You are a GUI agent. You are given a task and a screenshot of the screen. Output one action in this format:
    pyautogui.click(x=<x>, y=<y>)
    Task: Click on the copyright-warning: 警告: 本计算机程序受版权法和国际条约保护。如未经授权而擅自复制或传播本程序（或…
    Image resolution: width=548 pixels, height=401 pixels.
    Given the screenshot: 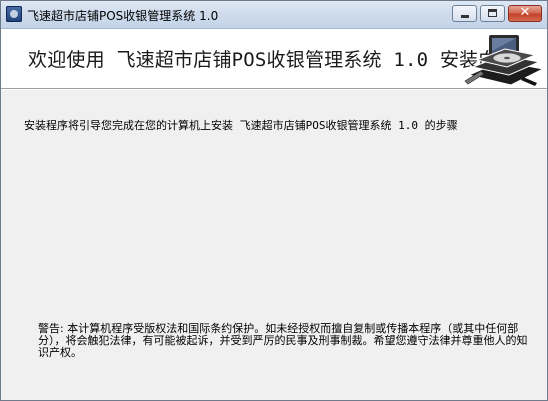 What is the action you would take?
    pyautogui.click(x=283, y=340)
    